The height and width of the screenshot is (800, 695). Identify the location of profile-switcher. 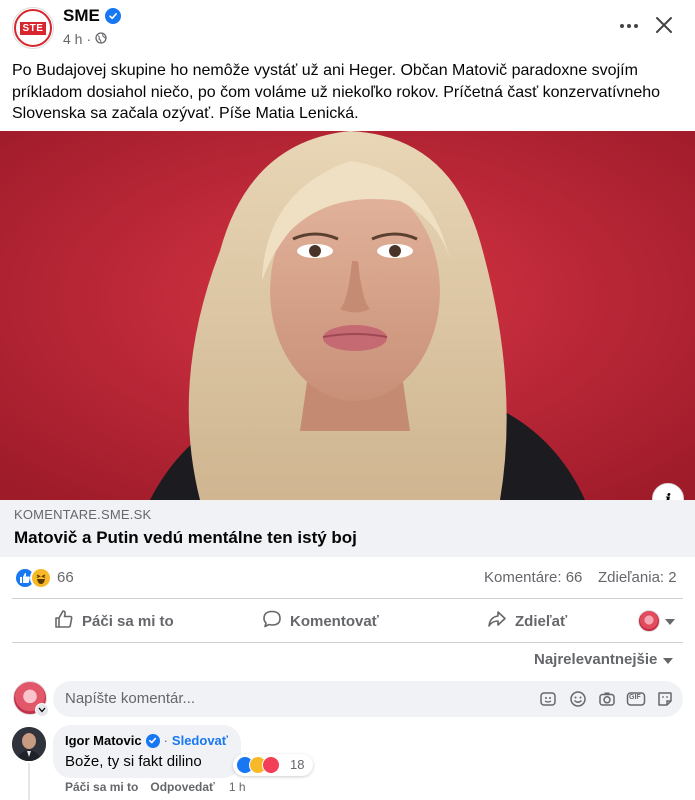
(656, 621).